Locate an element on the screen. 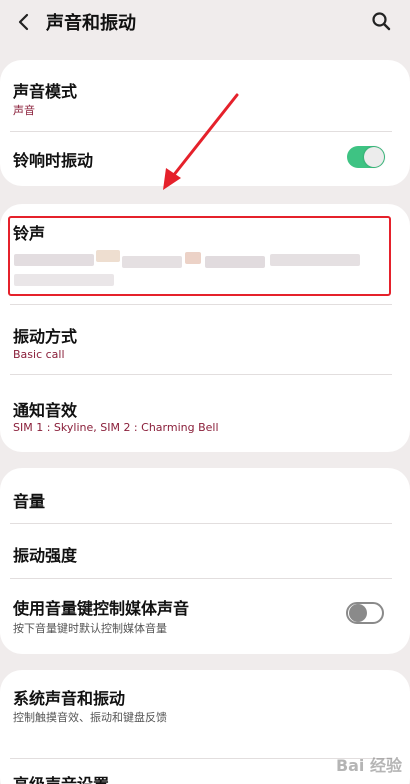 The image size is (410, 784). vibration-pattern-row: 振动方式 Basic call is located at coordinates (205, 339).